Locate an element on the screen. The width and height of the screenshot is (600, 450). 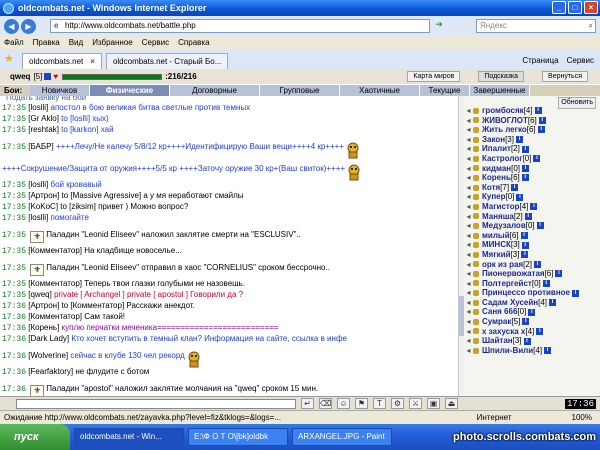
refresh-button: Обновить is located at coordinates (577, 103).